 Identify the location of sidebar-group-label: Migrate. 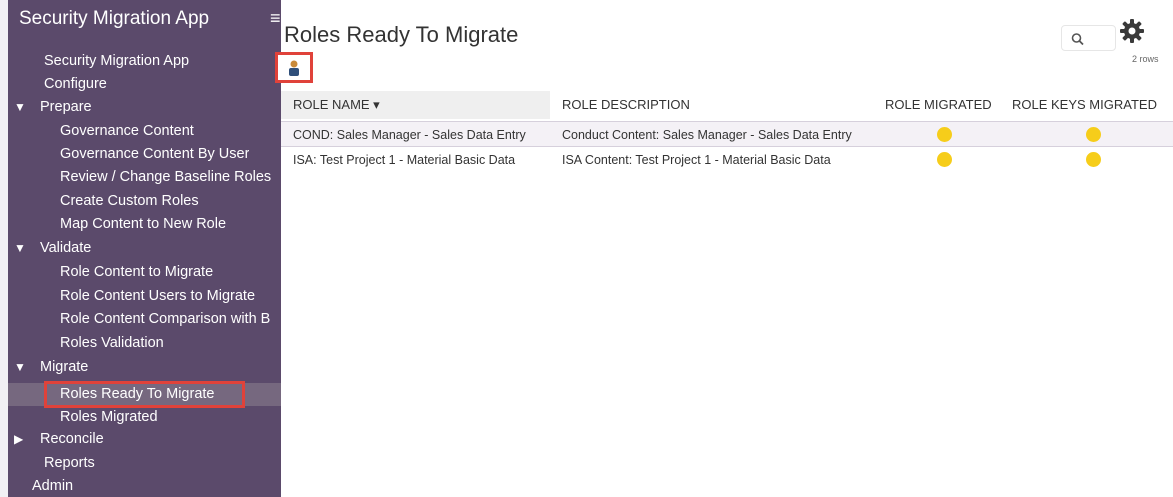
(64, 367).